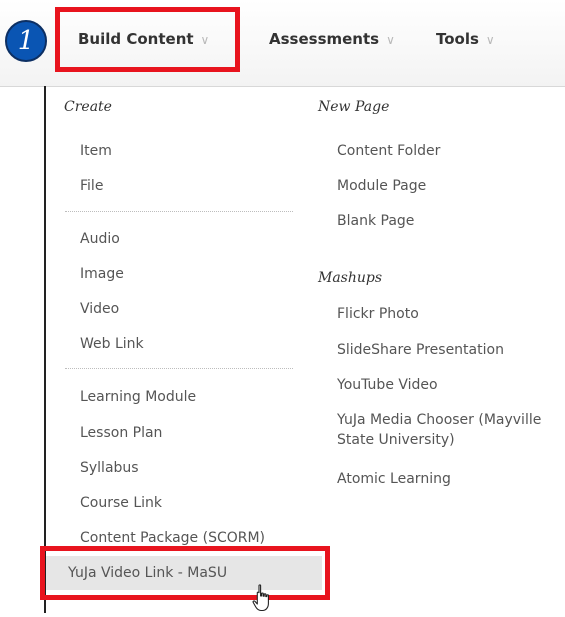 The width and height of the screenshot is (565, 617). What do you see at coordinates (138, 397) in the screenshot?
I see `menu-item-learning-module: Learning Module` at bounding box center [138, 397].